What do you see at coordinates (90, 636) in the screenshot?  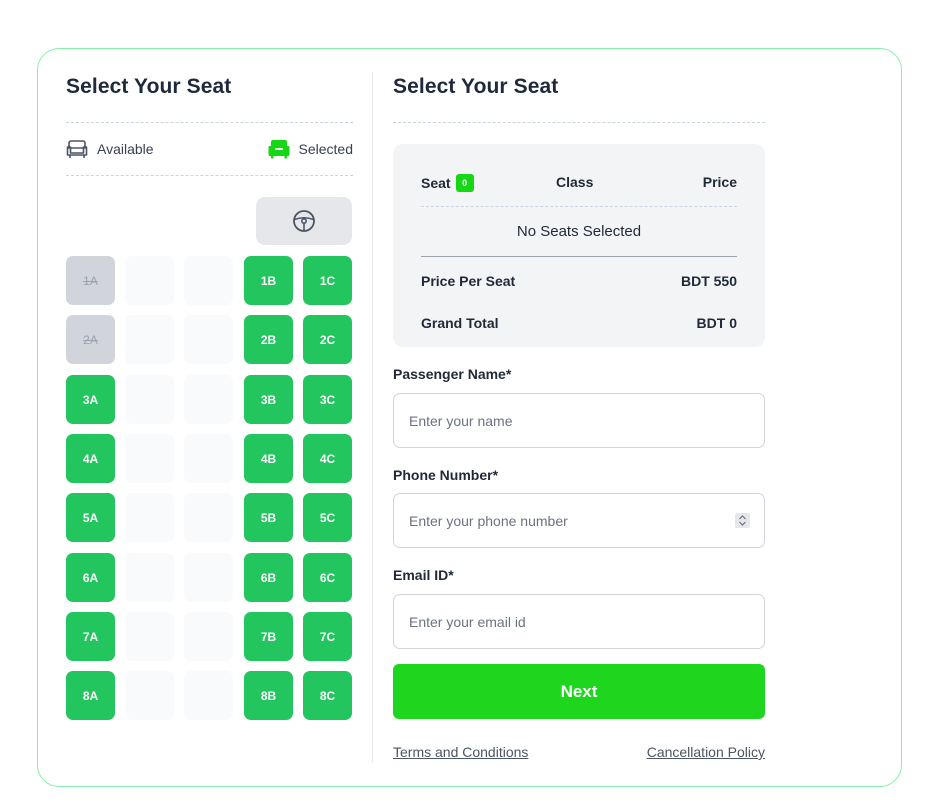 I see `seat-7a: 7A` at bounding box center [90, 636].